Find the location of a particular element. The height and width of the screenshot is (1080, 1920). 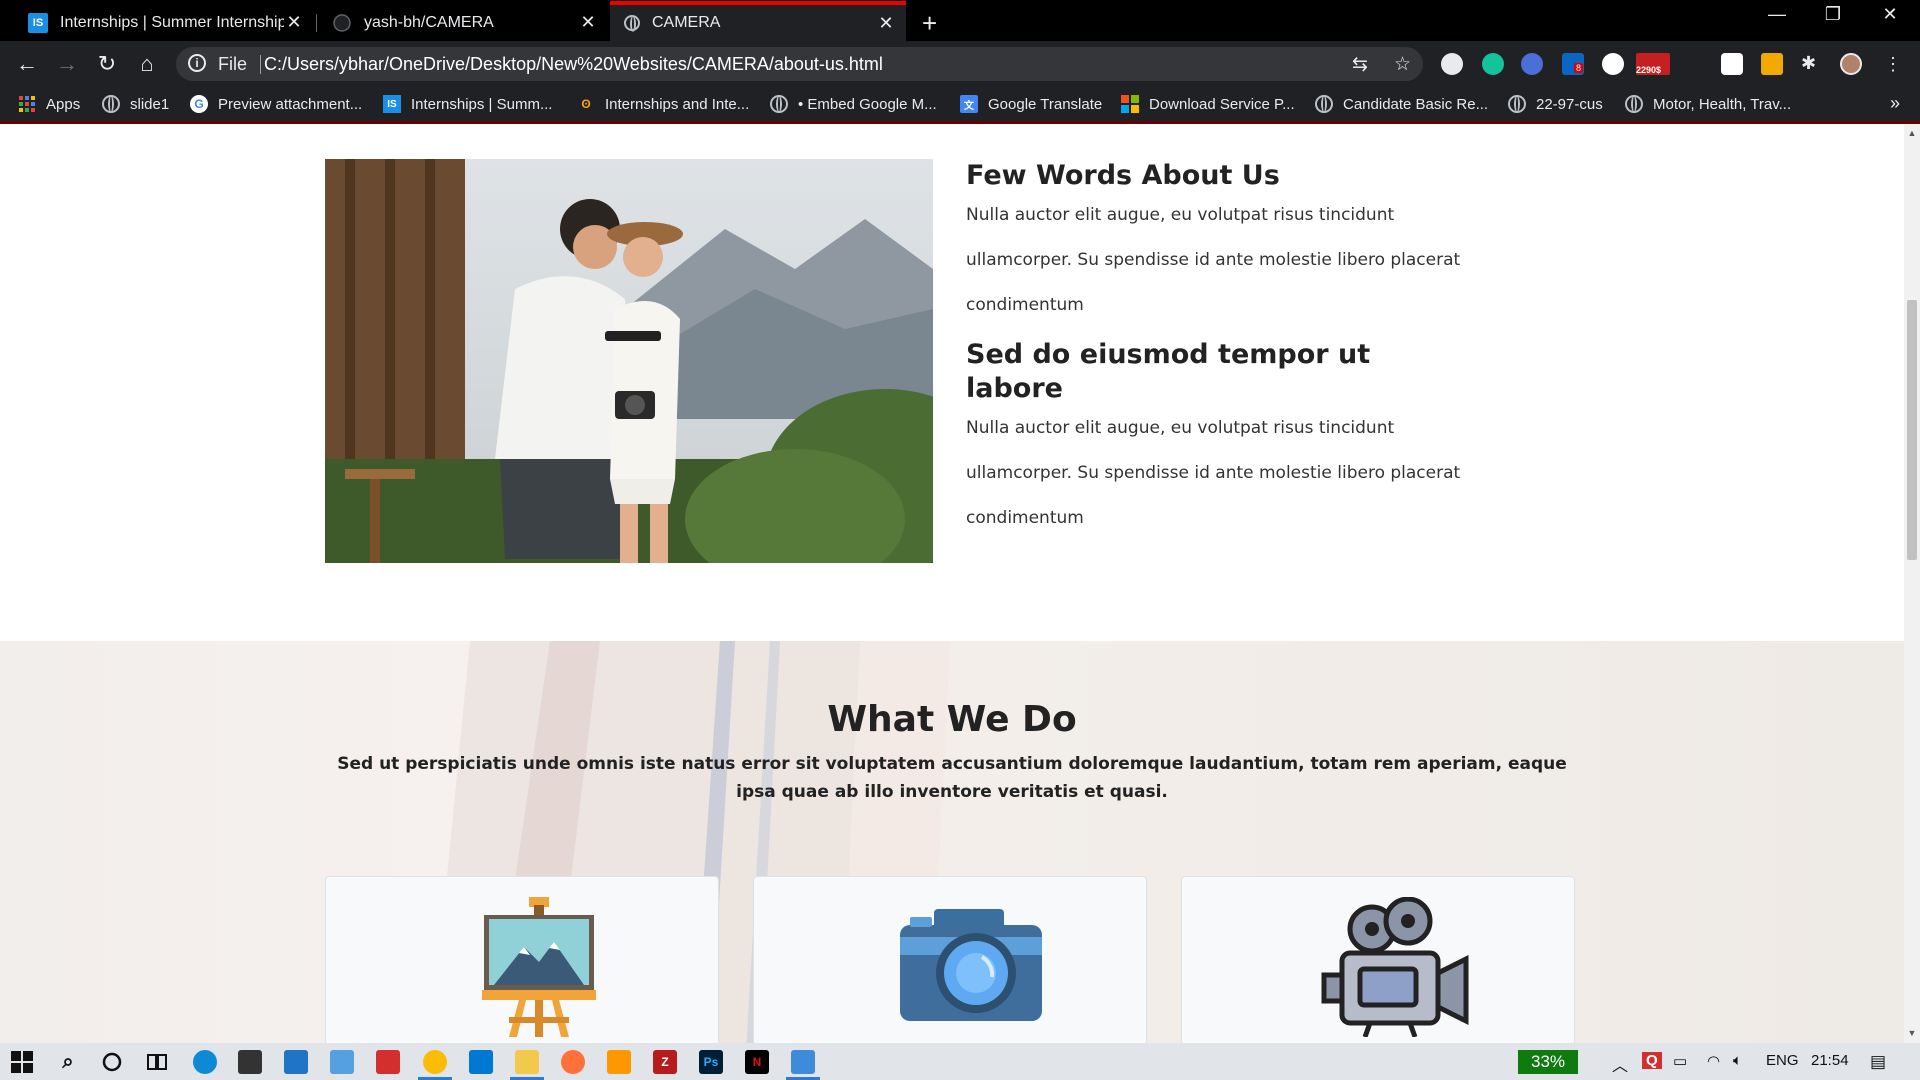

file-explorer-icon is located at coordinates (527, 1062).